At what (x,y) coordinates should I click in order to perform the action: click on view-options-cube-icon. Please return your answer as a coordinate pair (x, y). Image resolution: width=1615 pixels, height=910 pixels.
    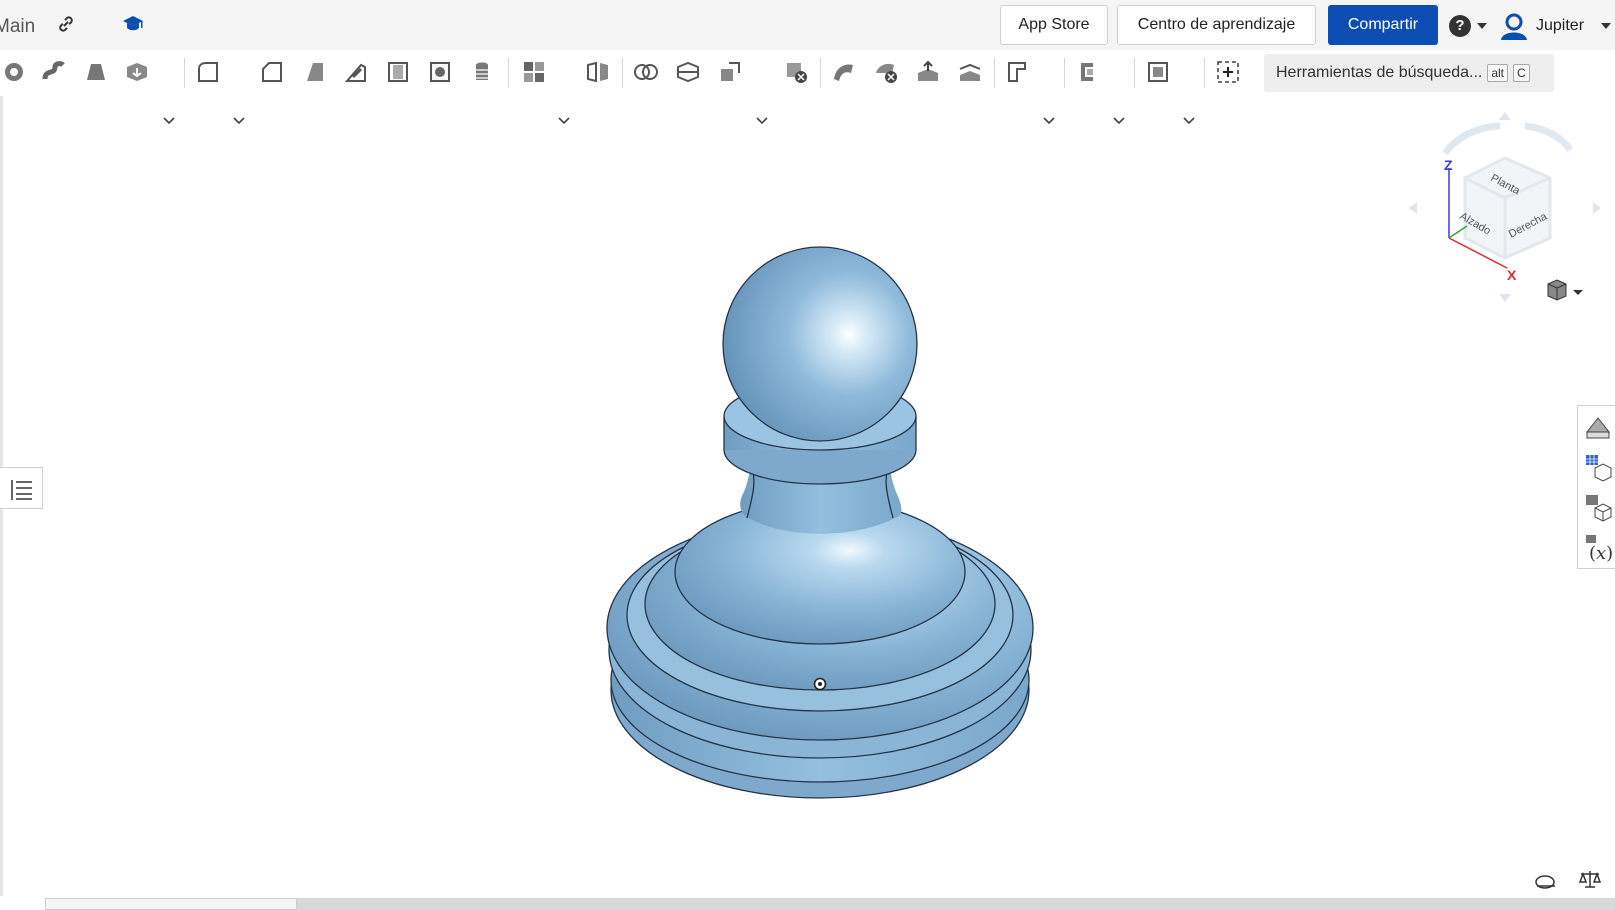
    Looking at the image, I should click on (1566, 291).